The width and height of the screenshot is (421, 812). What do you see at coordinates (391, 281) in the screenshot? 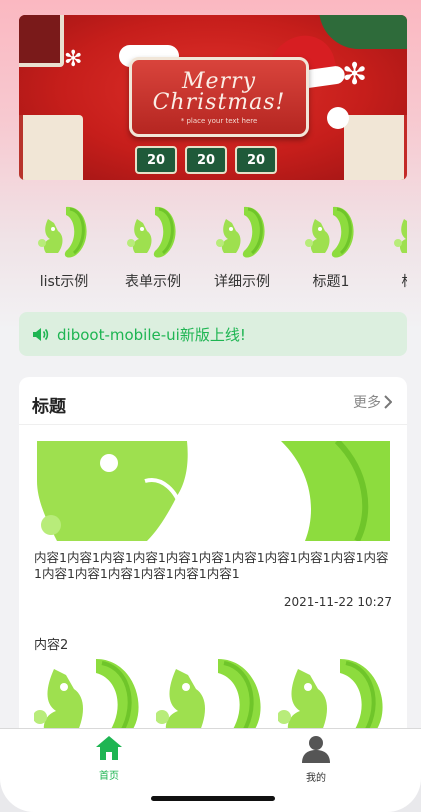
I see `shortcut-label: 标题2` at bounding box center [391, 281].